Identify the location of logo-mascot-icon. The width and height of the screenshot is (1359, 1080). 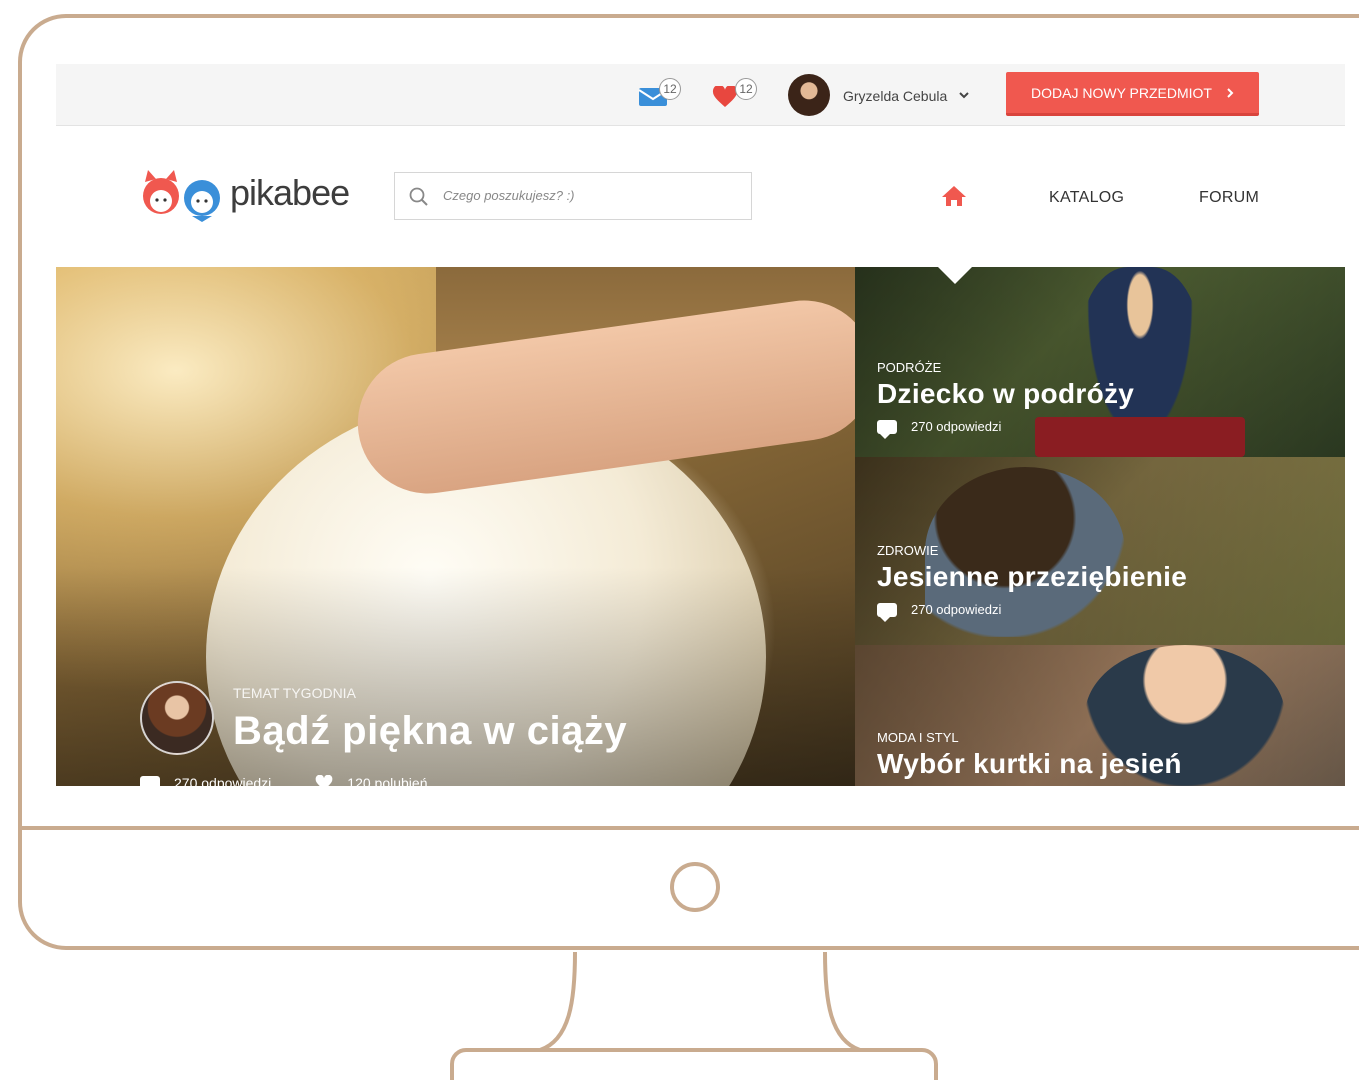
(181, 196).